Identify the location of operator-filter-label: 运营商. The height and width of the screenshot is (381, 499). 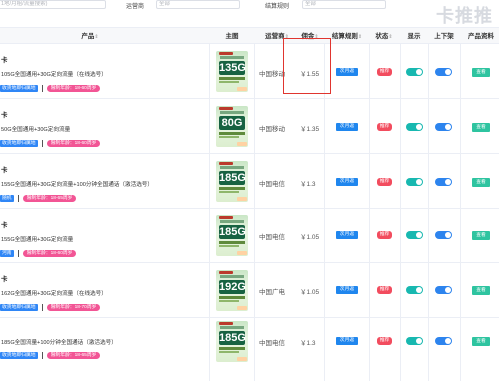
(135, 7).